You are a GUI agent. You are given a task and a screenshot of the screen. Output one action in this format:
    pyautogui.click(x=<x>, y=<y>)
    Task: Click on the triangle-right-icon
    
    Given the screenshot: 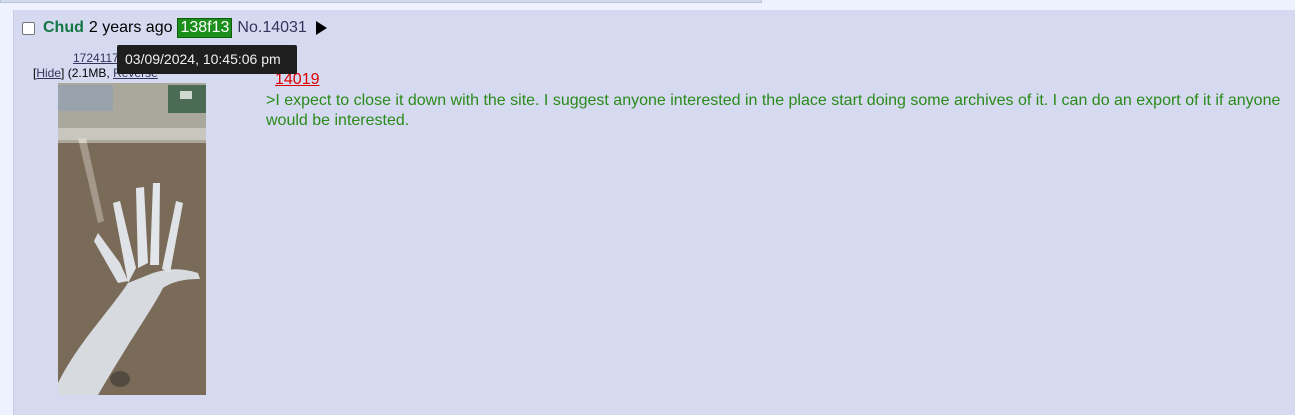 What is the action you would take?
    pyautogui.click(x=321, y=28)
    